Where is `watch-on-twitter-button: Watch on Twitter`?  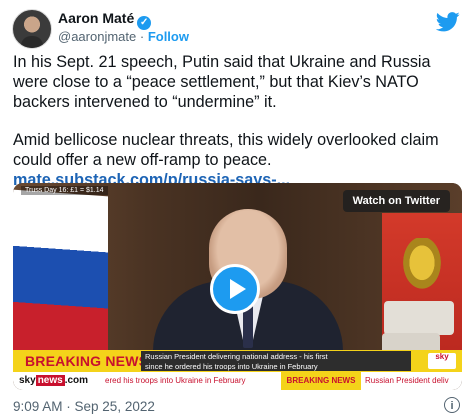 watch-on-twitter-button: Watch on Twitter is located at coordinates (396, 201).